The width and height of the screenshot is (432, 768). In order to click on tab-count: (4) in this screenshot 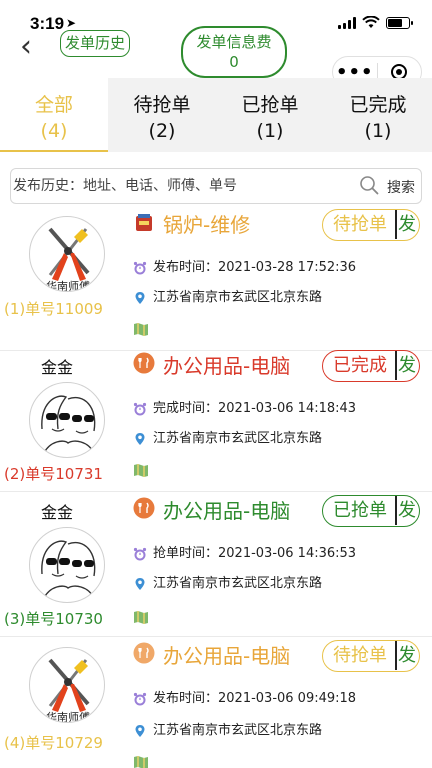, I will do `click(54, 131)`.